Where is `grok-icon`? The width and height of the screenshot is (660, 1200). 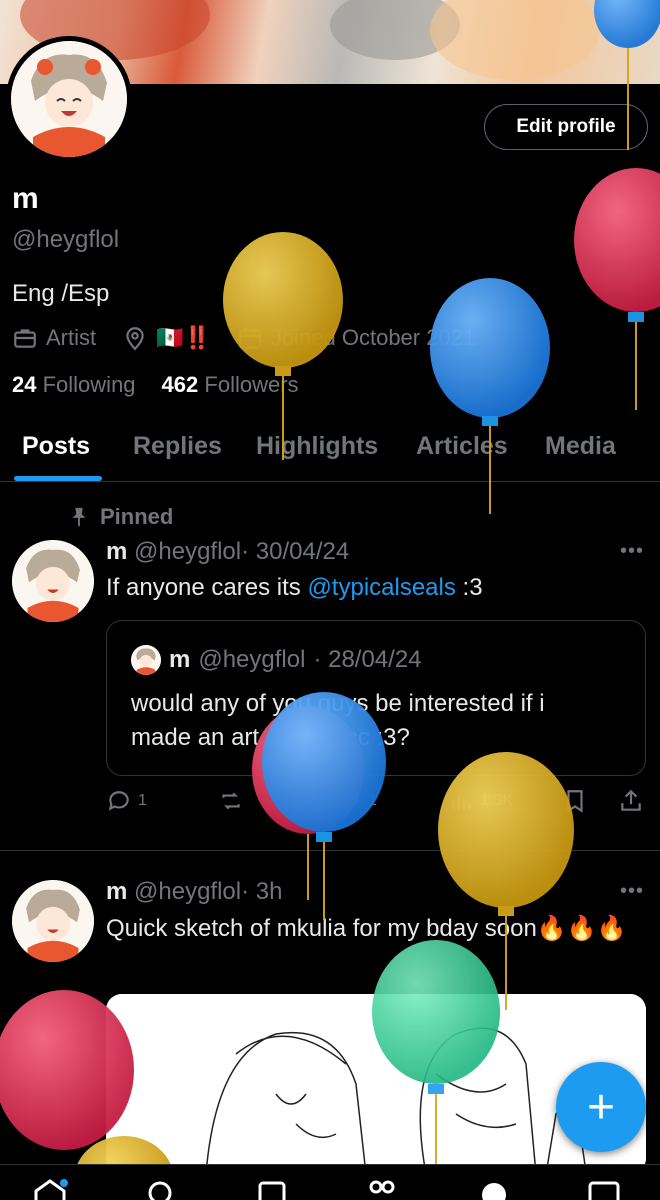 grok-icon is located at coordinates (272, 1189).